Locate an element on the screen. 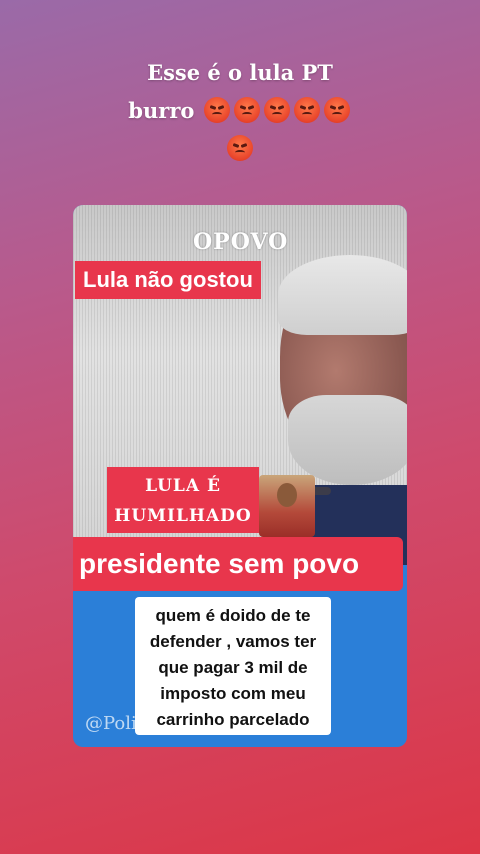  story-caption: Esse é o lula PT burro is located at coordinates (240, 111).